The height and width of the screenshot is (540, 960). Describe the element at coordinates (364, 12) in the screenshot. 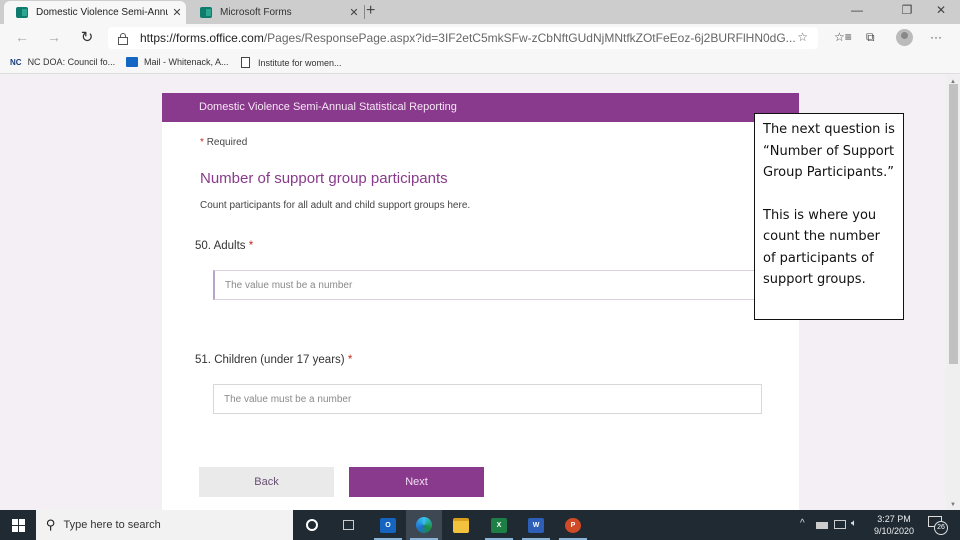

I see `tab-separator` at that location.